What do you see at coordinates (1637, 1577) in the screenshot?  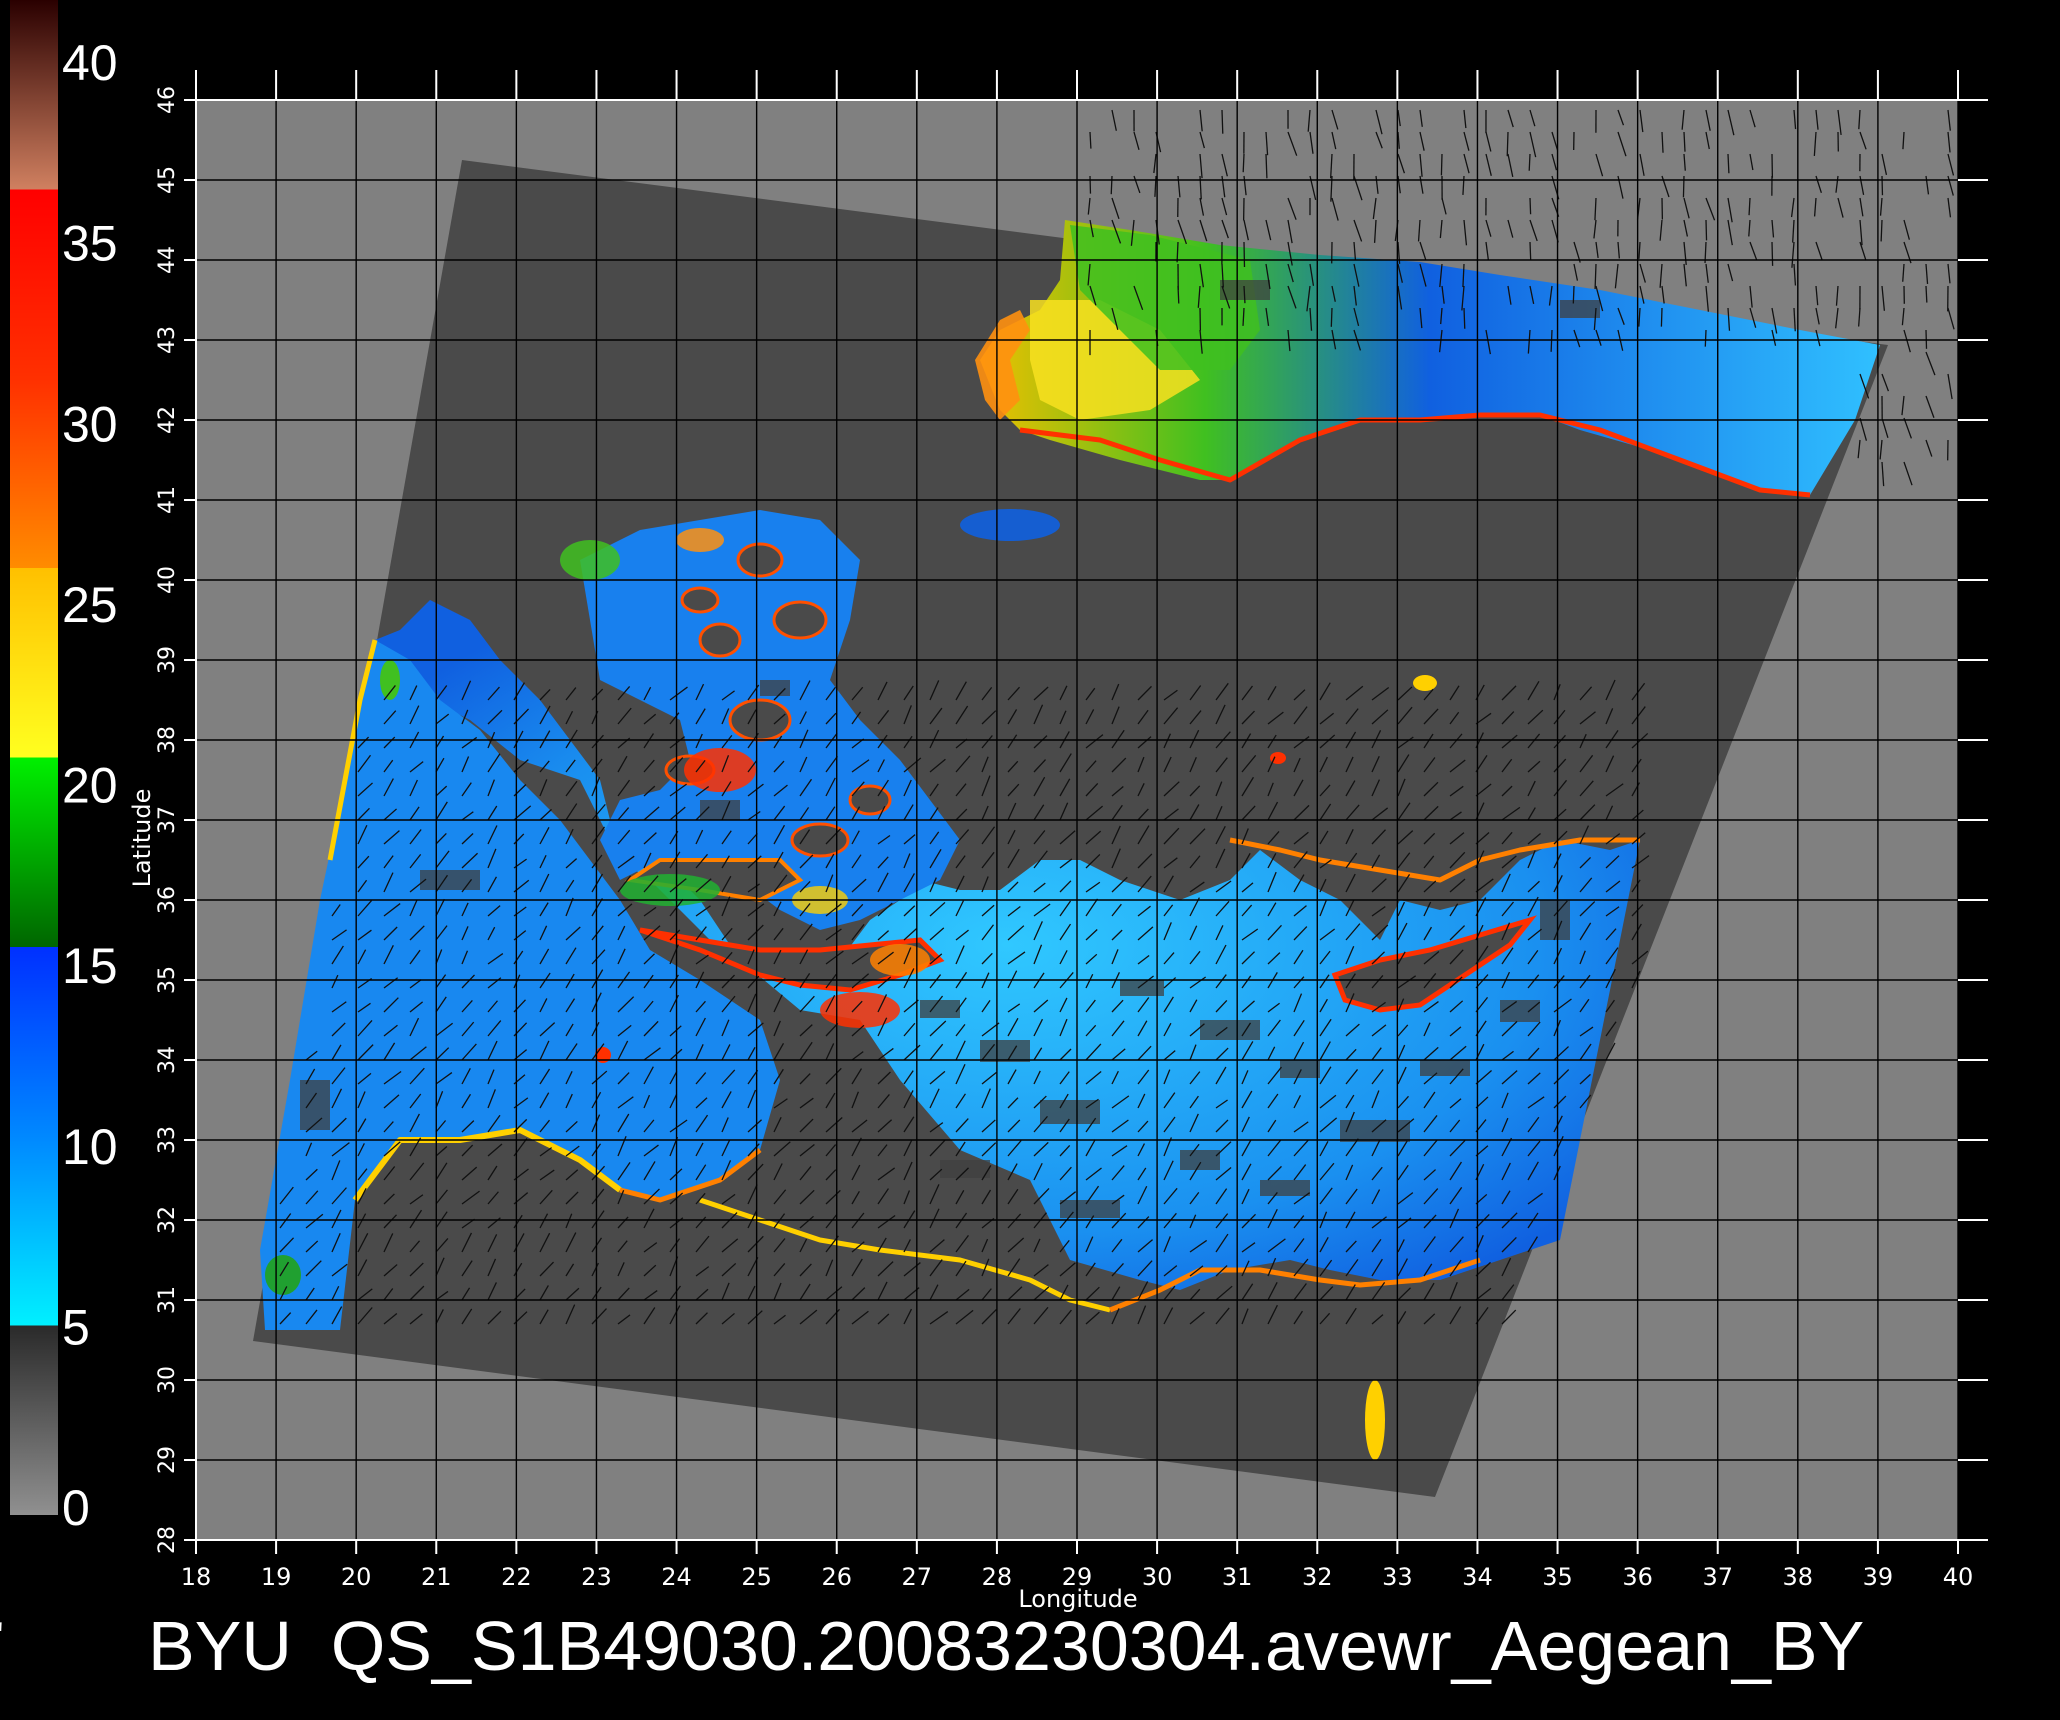 I see `x-tick-label: 36` at bounding box center [1637, 1577].